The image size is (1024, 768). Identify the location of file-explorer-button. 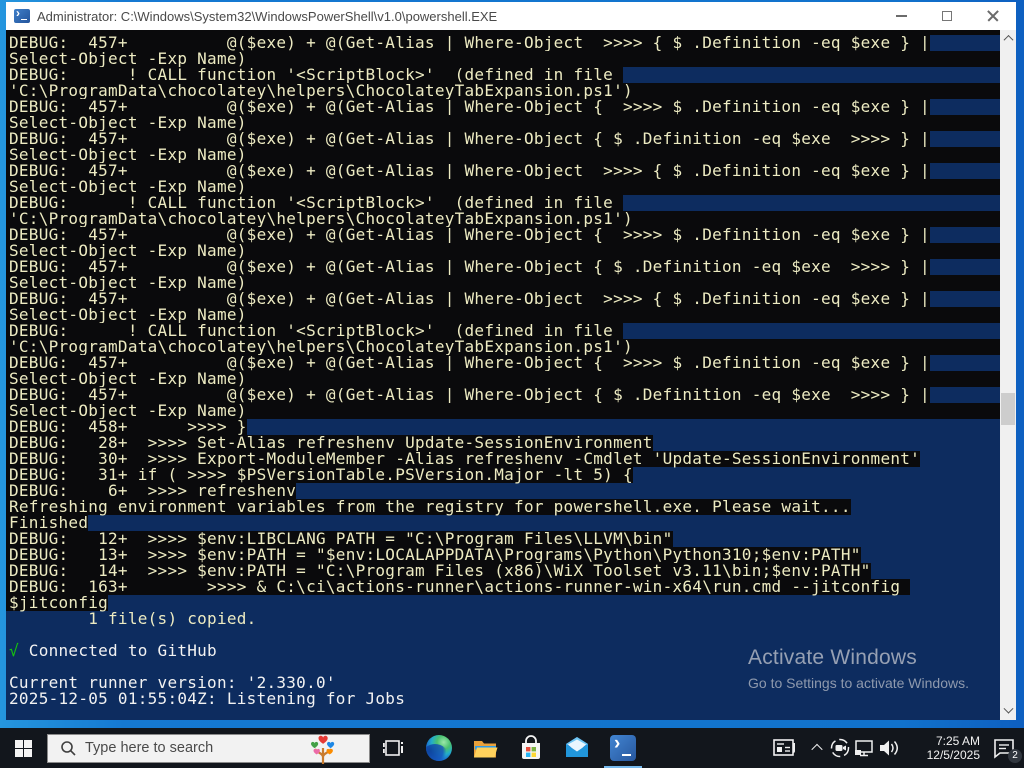
(485, 748).